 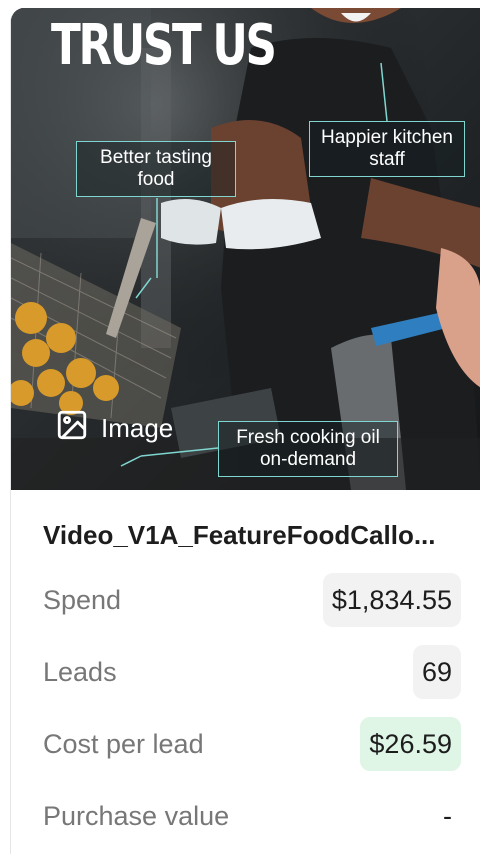 I want to click on metric-row-leads: Leads 69, so click(x=252, y=672).